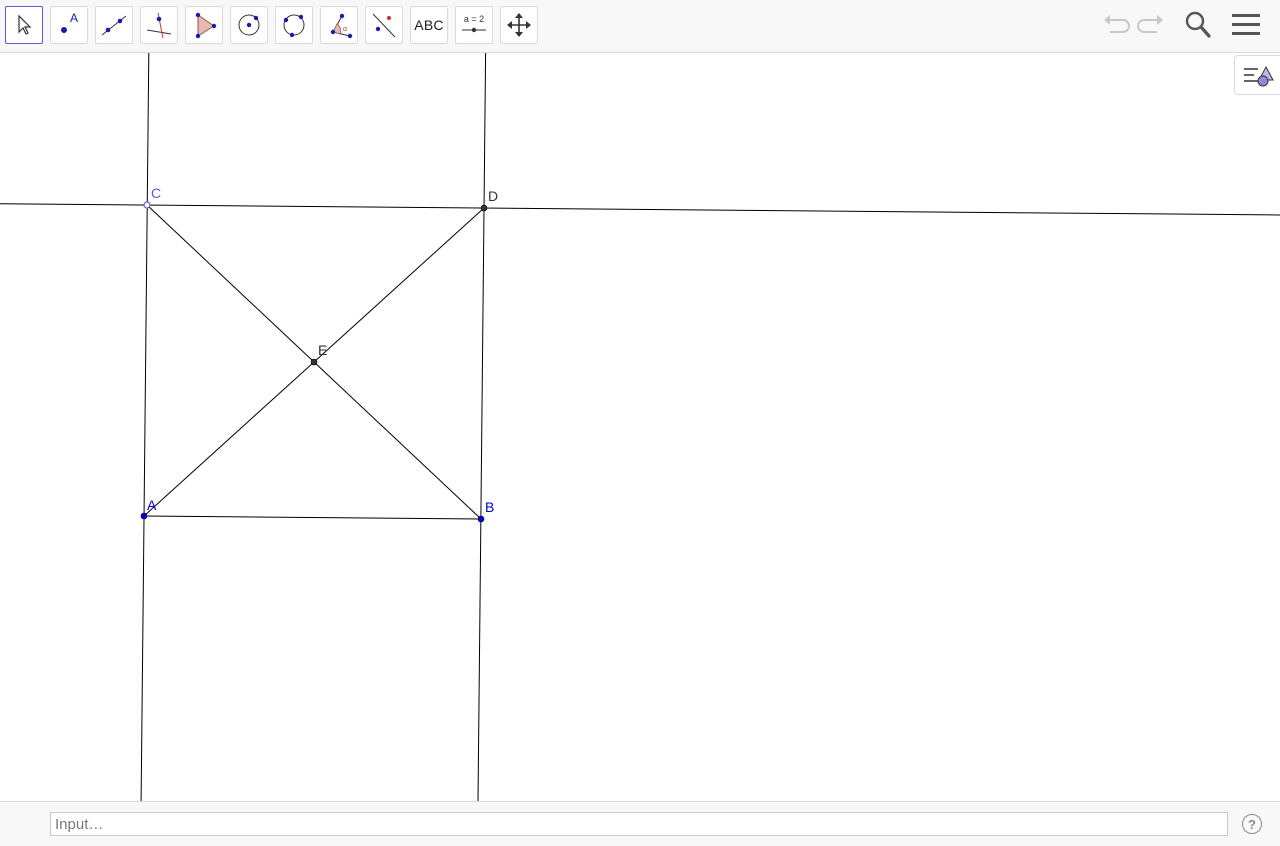  I want to click on algebra-input-field, so click(639, 824).